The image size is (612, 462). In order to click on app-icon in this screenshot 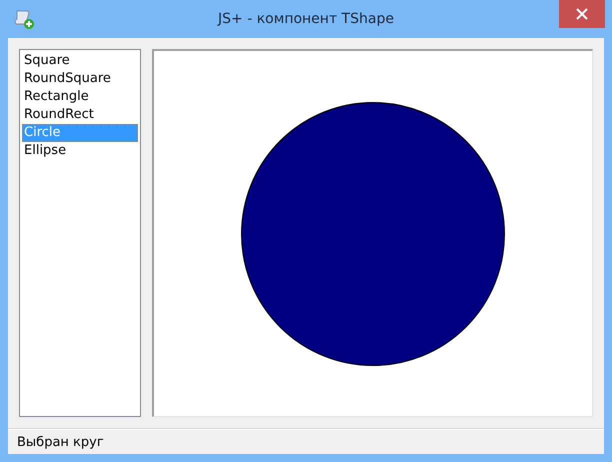, I will do `click(24, 19)`.